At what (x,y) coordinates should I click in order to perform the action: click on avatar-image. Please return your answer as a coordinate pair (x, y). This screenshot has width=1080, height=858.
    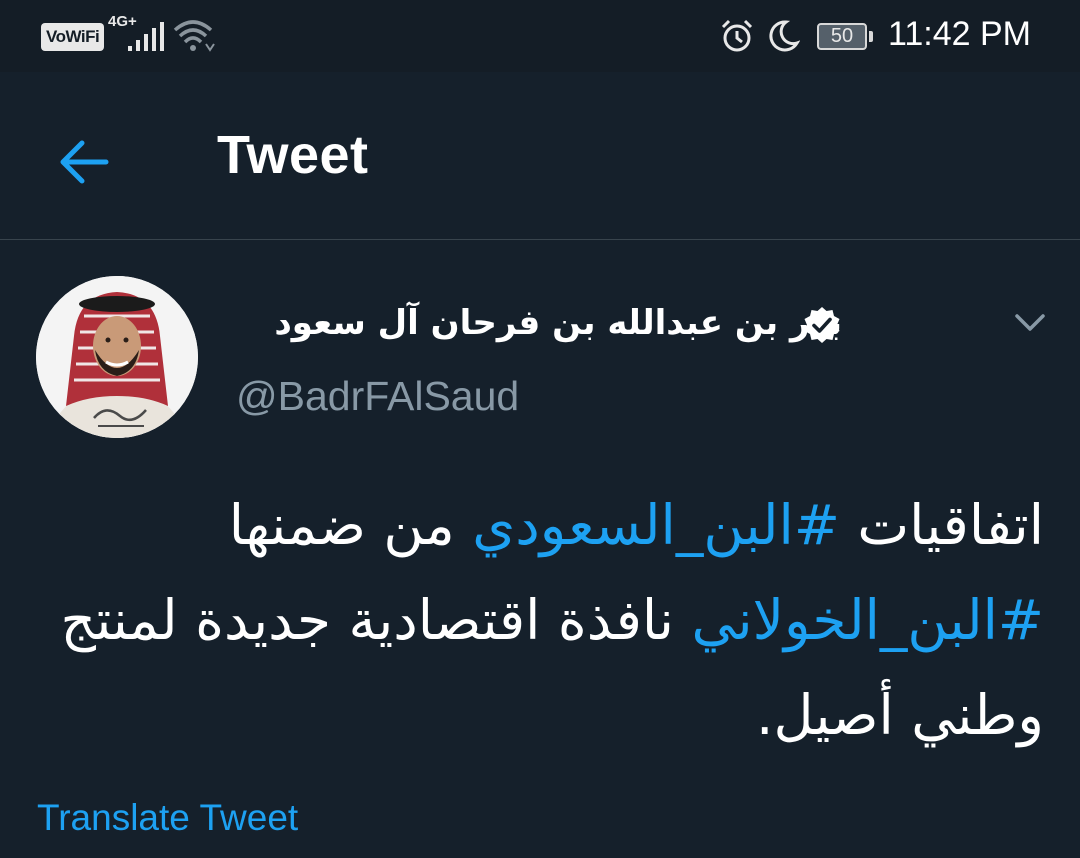
    Looking at the image, I should click on (117, 357).